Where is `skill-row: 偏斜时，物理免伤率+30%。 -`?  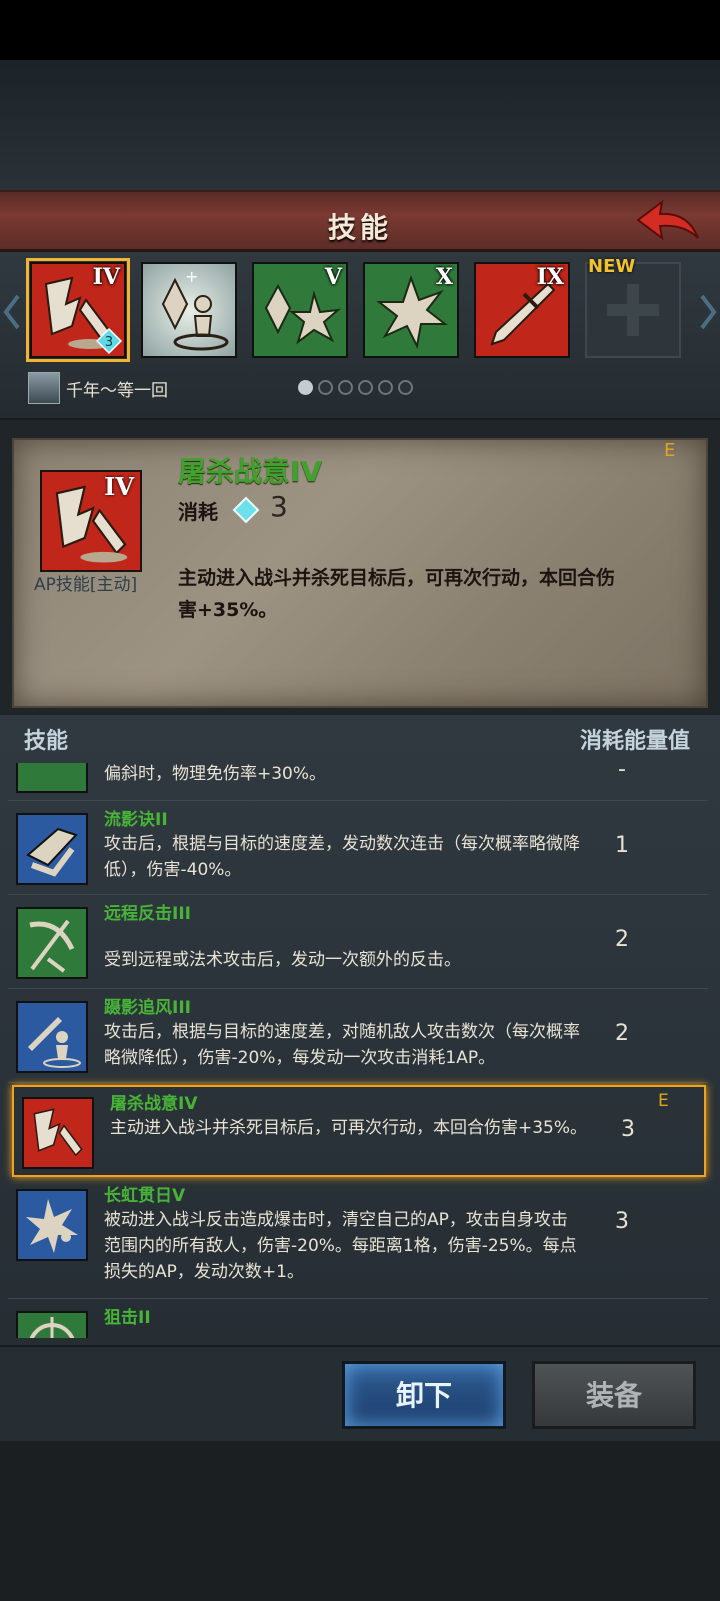
skill-row: 偏斜时，物理免伤率+30%。 - is located at coordinates (358, 782).